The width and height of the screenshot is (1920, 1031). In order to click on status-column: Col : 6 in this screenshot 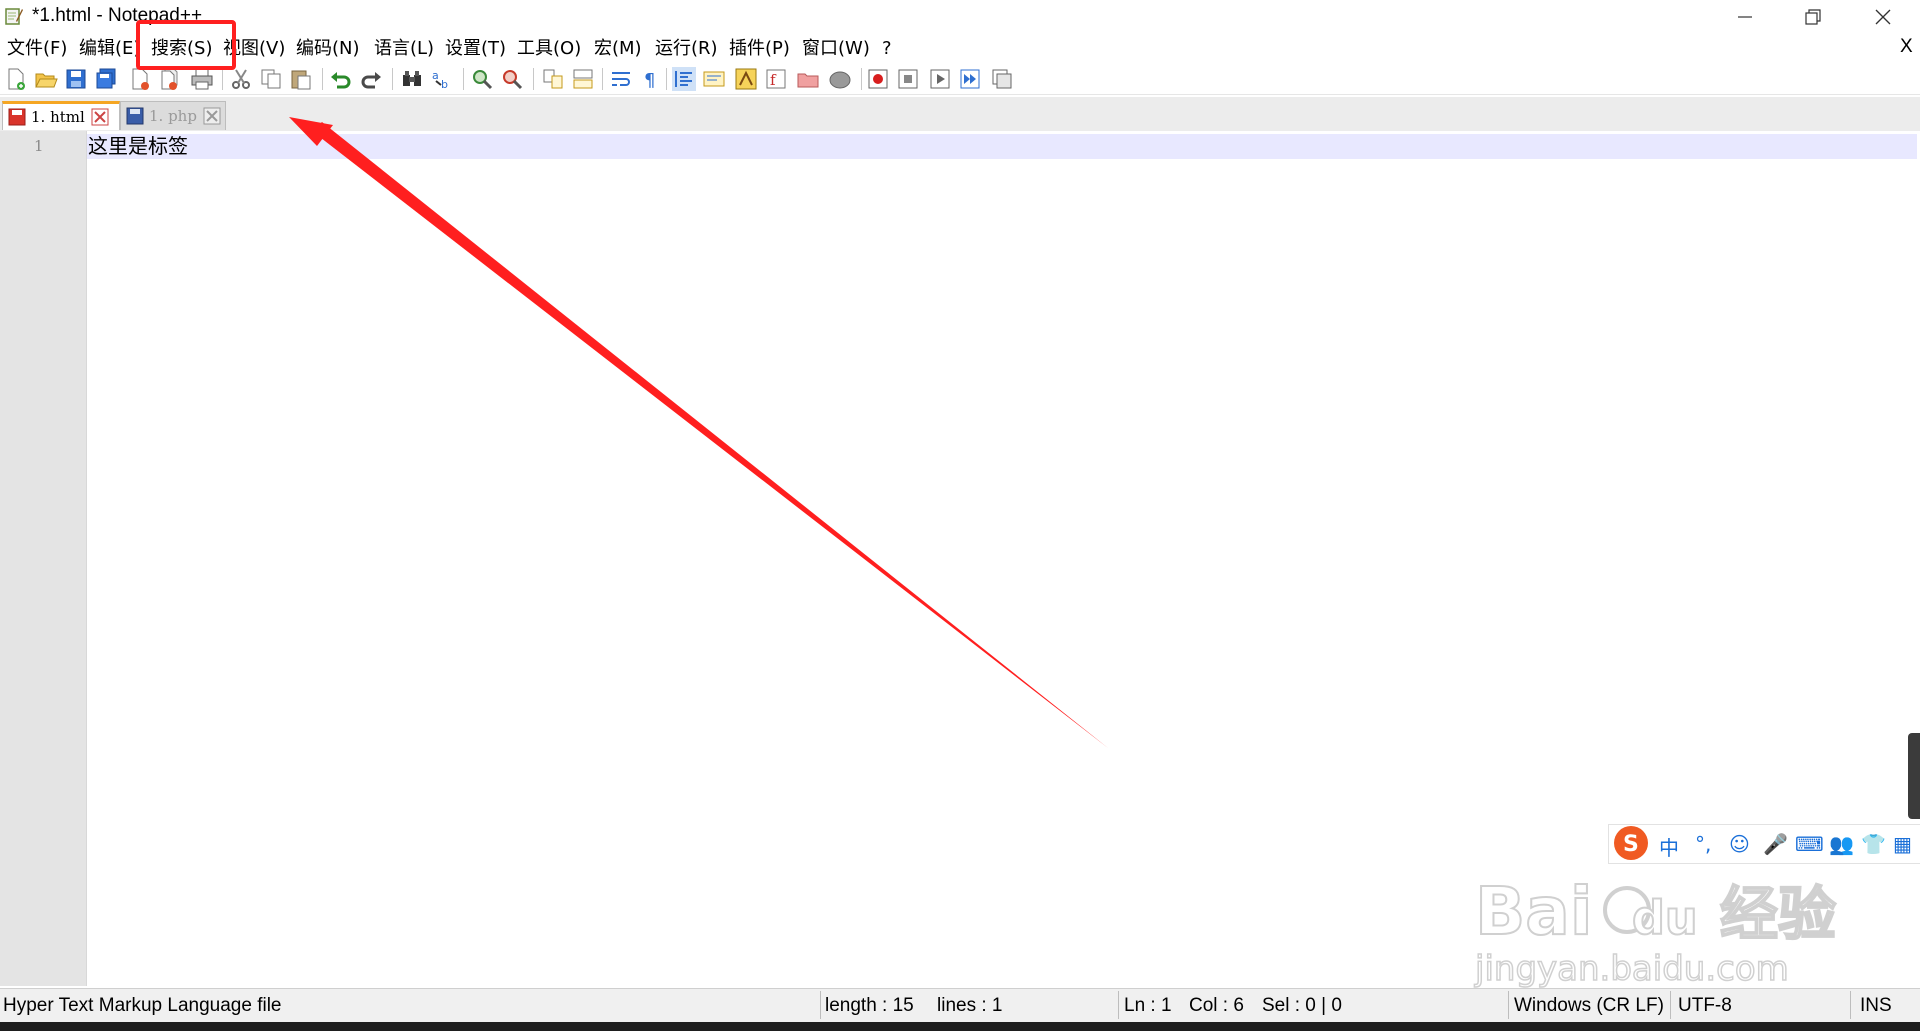, I will do `click(1216, 1005)`.